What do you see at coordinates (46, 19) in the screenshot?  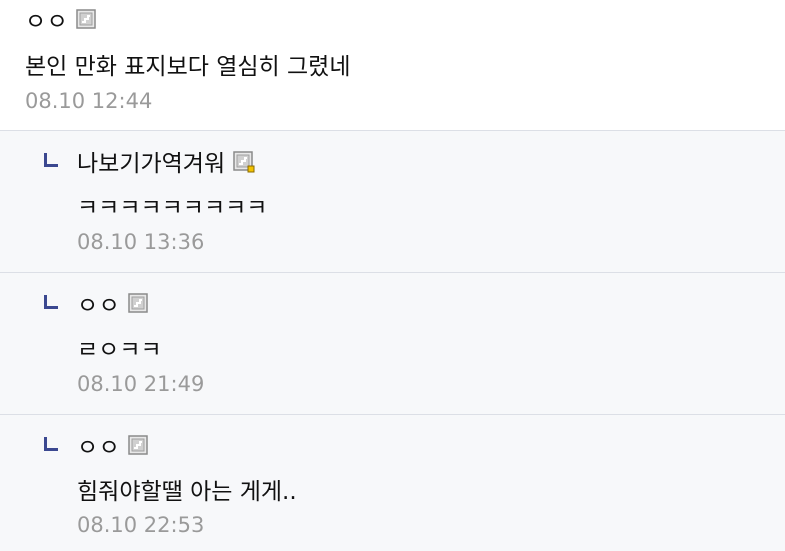 I see `comment-nickname: ㅇㅇ` at bounding box center [46, 19].